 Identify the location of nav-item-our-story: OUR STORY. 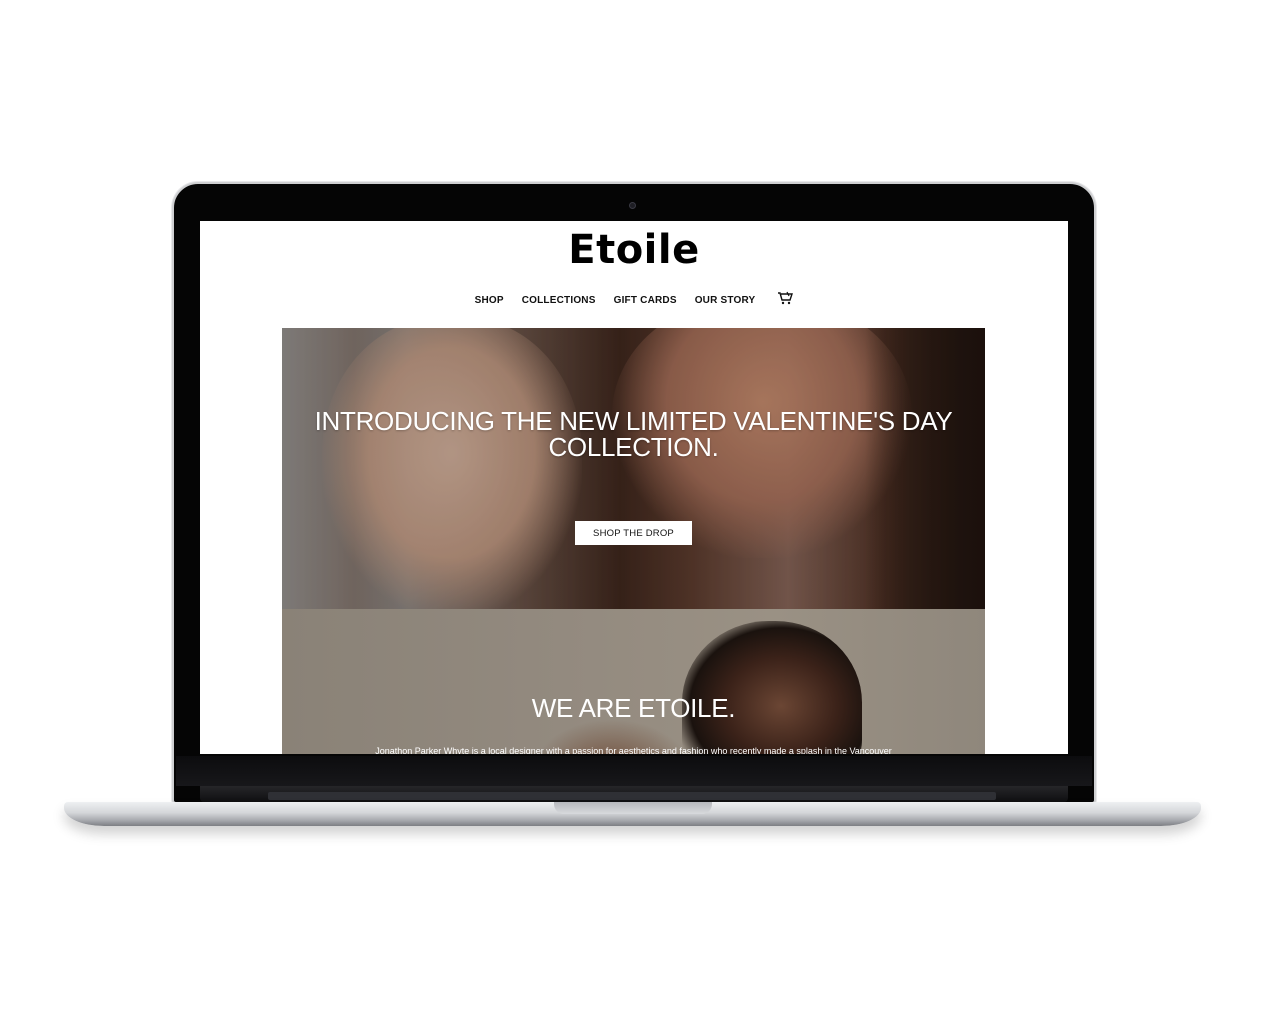
(725, 300).